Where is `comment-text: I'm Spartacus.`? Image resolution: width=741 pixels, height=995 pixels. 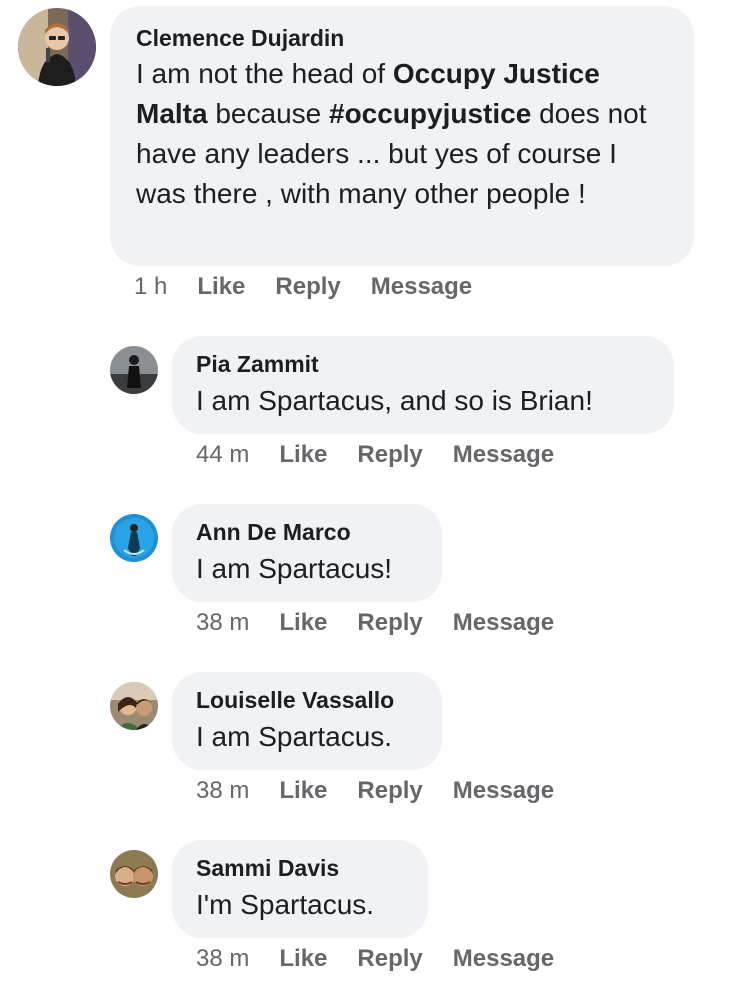
comment-text: I'm Spartacus. is located at coordinates (285, 904).